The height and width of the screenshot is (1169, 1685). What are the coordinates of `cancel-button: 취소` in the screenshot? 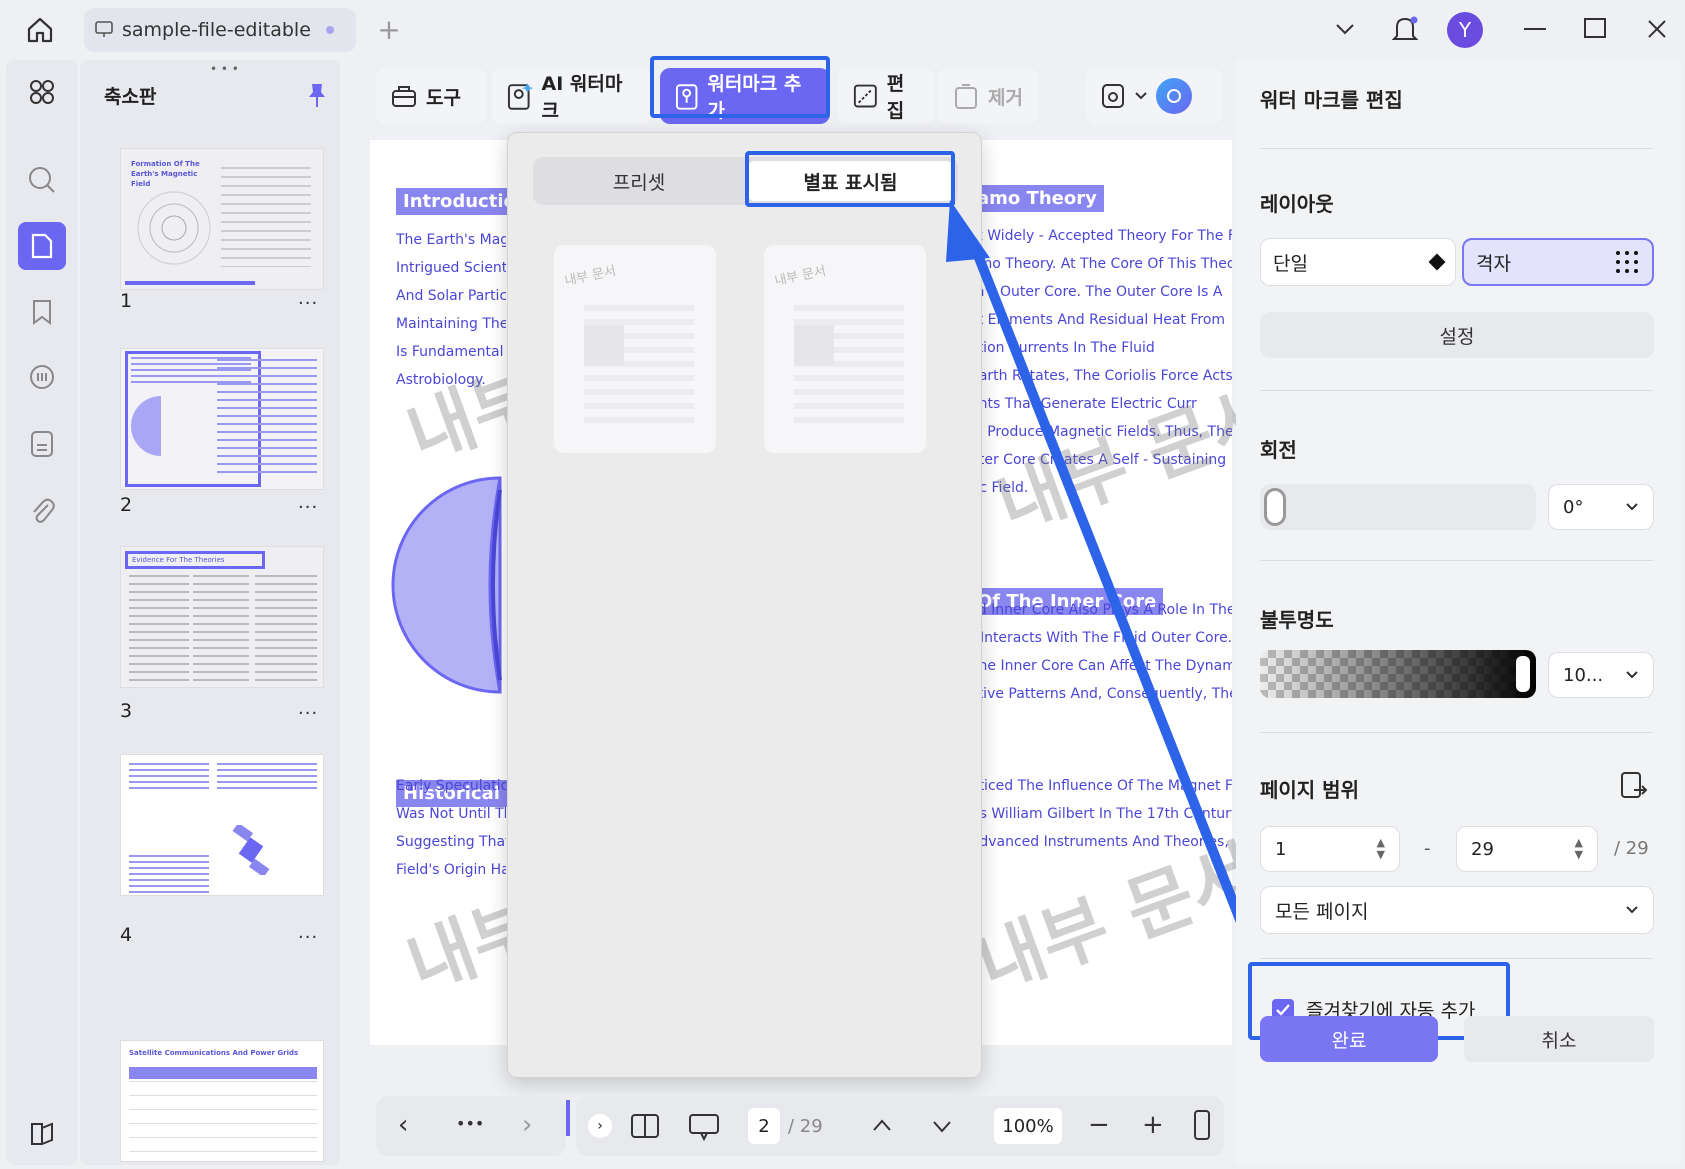 It's located at (1559, 1039).